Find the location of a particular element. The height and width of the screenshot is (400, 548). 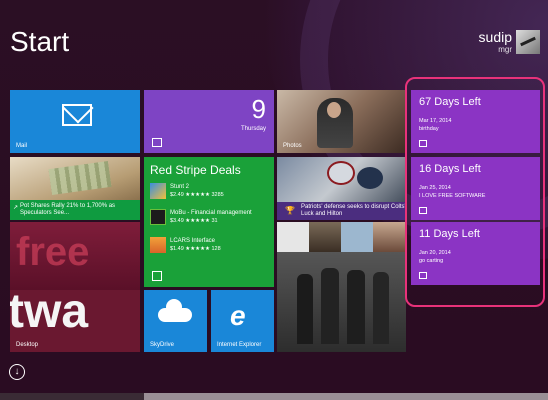

internet-explorer-tile: e Internet Explorer is located at coordinates (242, 321).